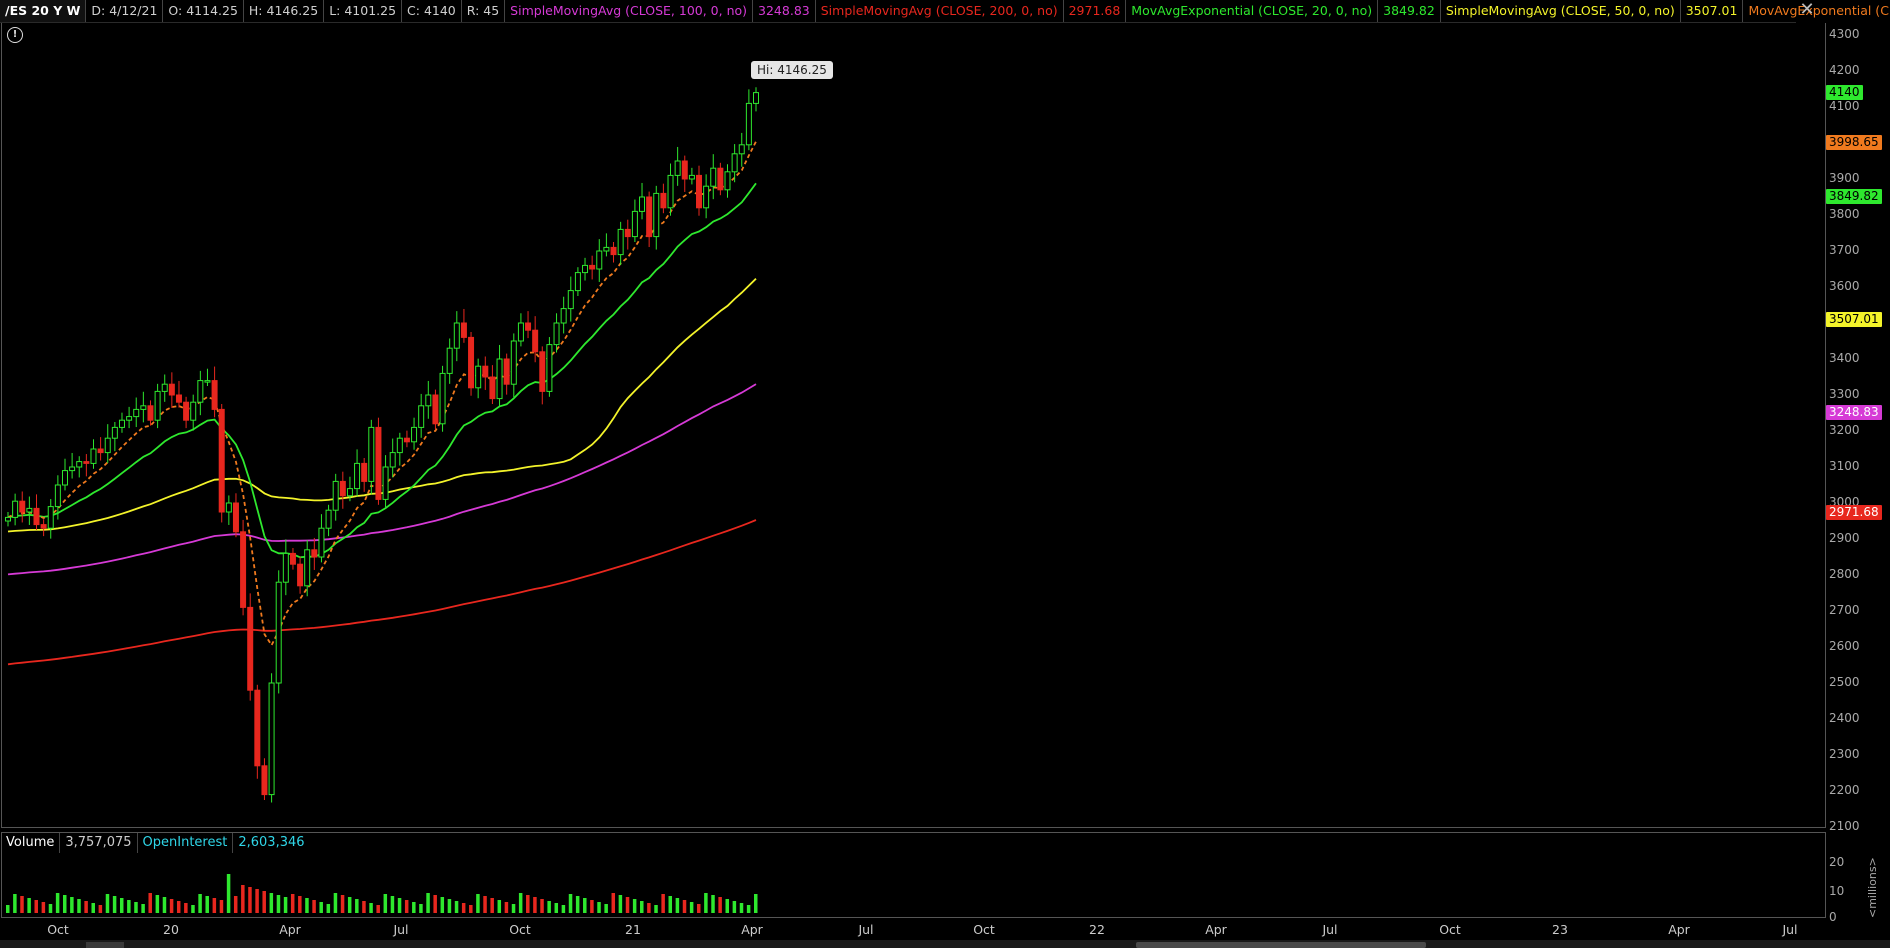  I want to click on scrollbar-thumb, so click(1281, 945).